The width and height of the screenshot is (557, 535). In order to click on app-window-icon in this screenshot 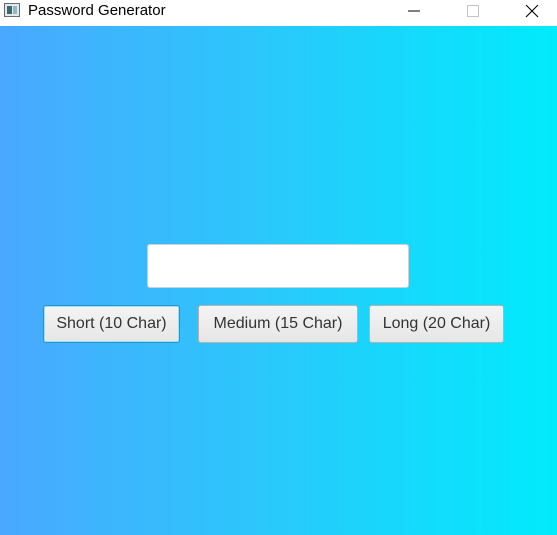, I will do `click(12, 10)`.